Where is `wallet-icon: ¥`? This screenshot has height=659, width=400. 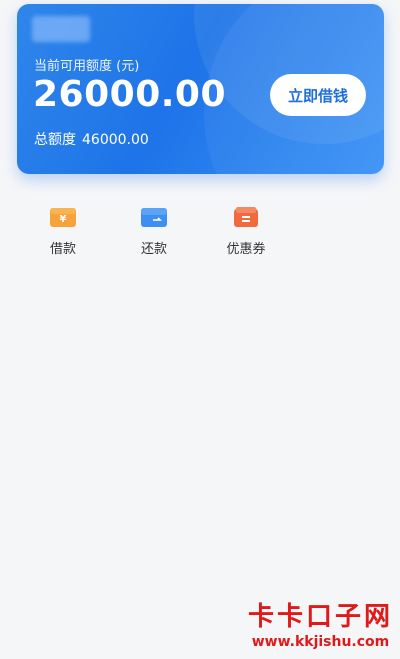
wallet-icon: ¥ is located at coordinates (63, 217).